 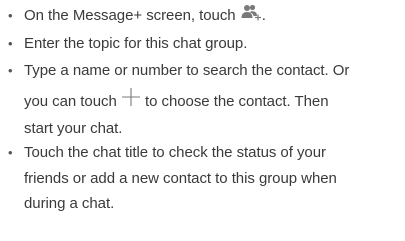 I want to click on step-line: On the Message+ screen, touch ., so click(x=145, y=16).